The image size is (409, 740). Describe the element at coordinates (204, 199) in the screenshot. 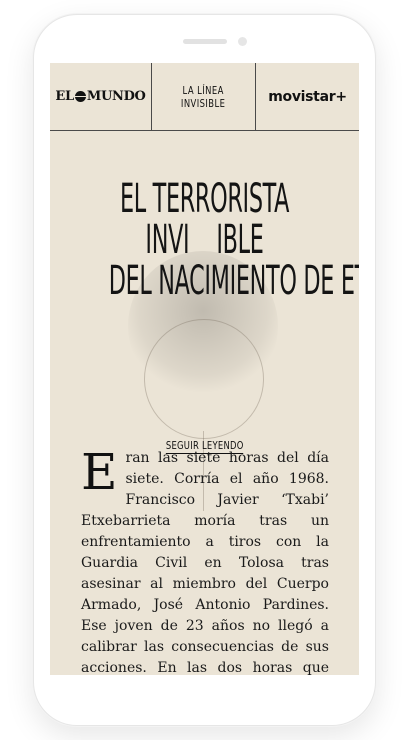

I see `hero-title-line1: EL TERRORISTA` at that location.